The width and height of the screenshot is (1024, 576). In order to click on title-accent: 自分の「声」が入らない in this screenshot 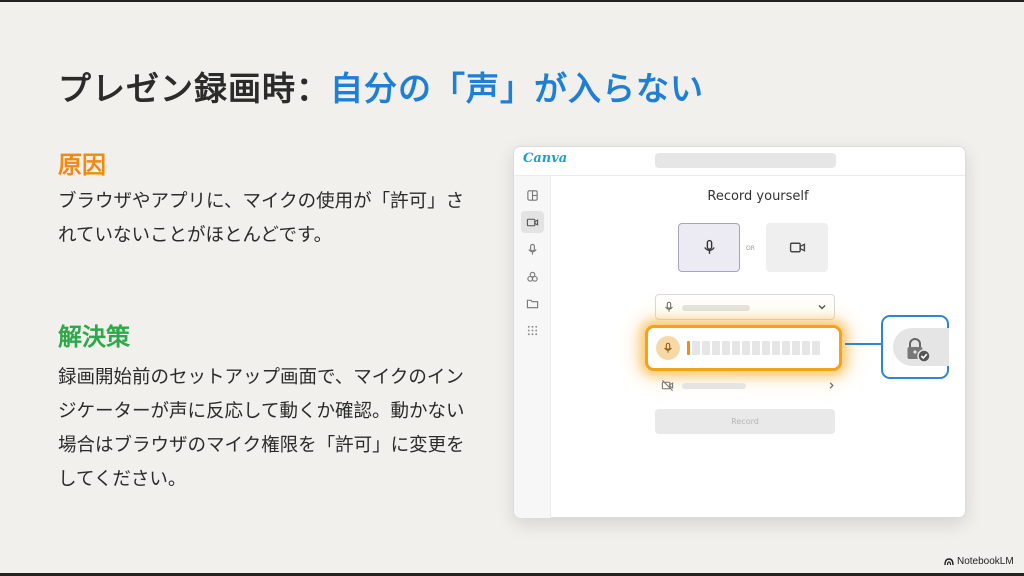, I will do `click(517, 88)`.